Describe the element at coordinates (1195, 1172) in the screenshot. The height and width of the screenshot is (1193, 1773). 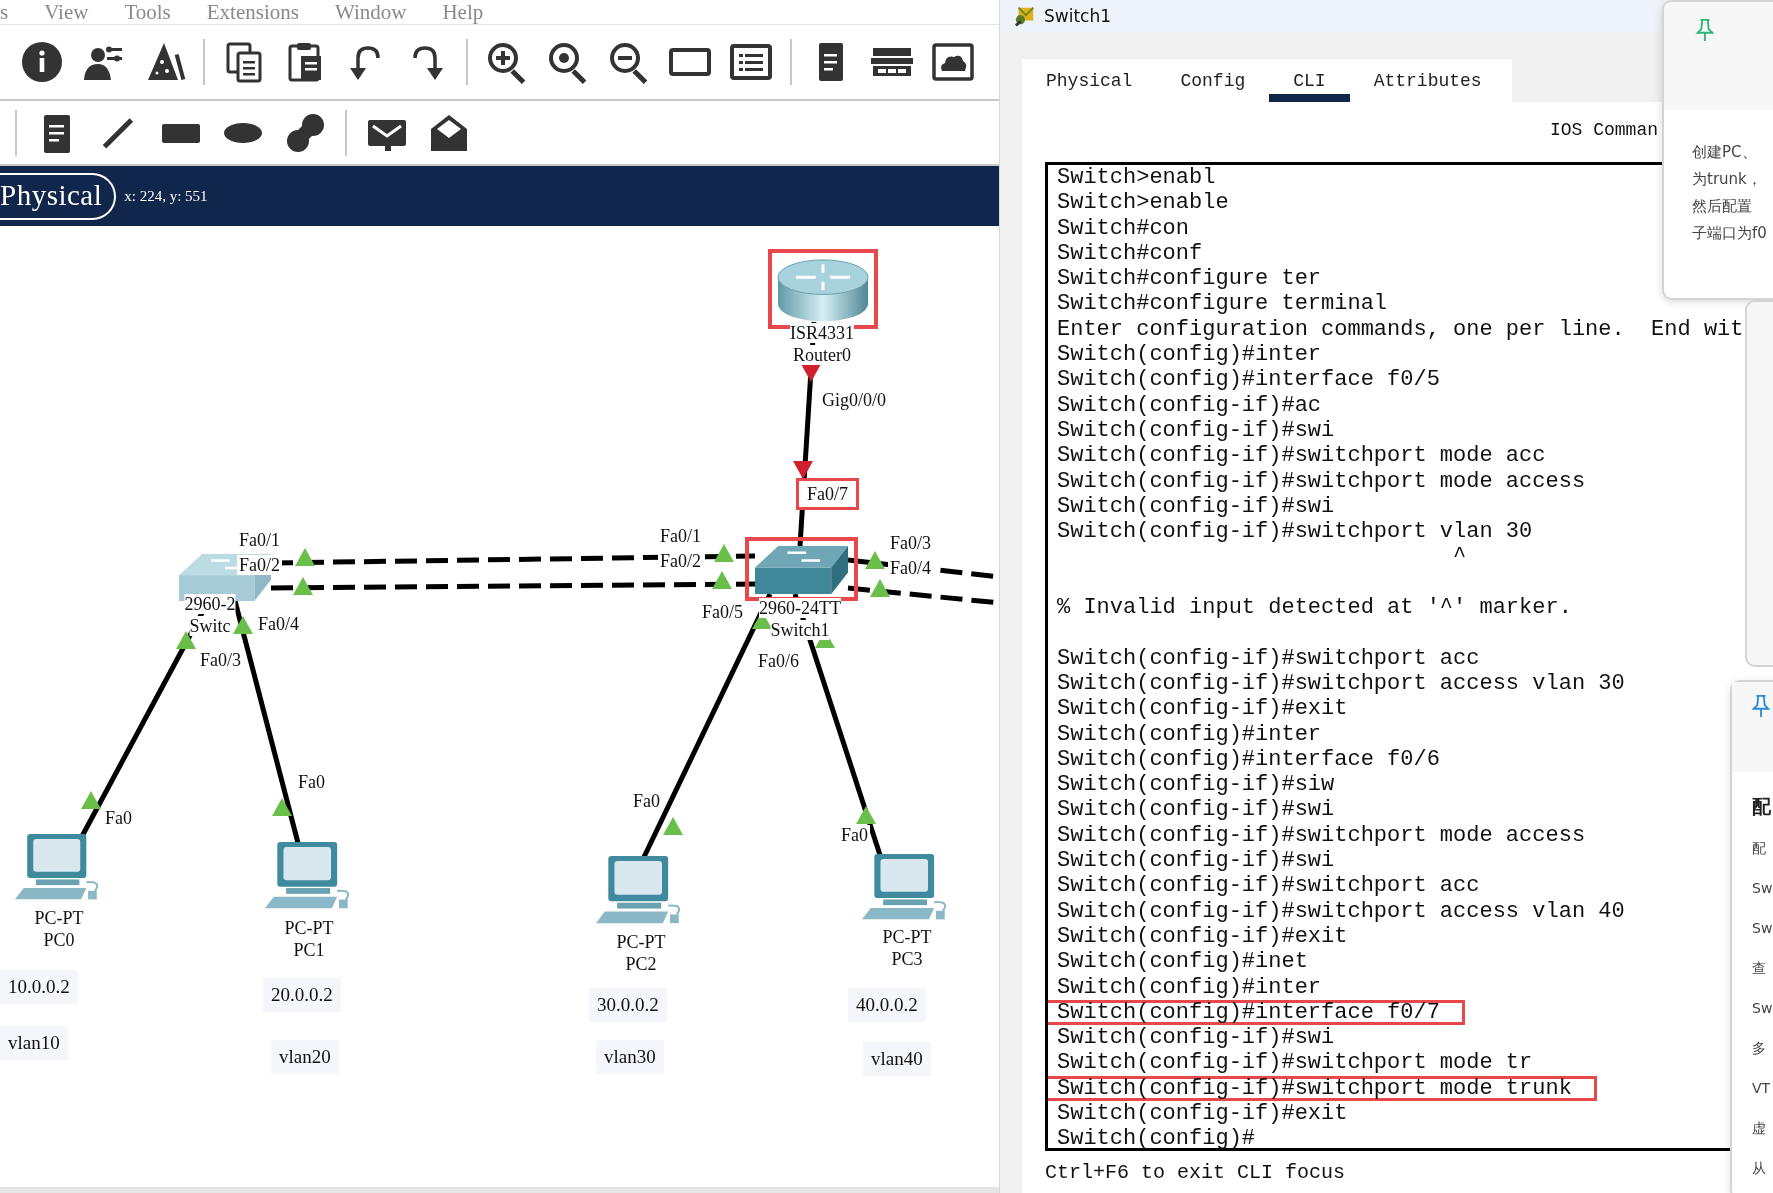
I see `hint-text: Ctrl+F6 to exit CLI focus` at that location.